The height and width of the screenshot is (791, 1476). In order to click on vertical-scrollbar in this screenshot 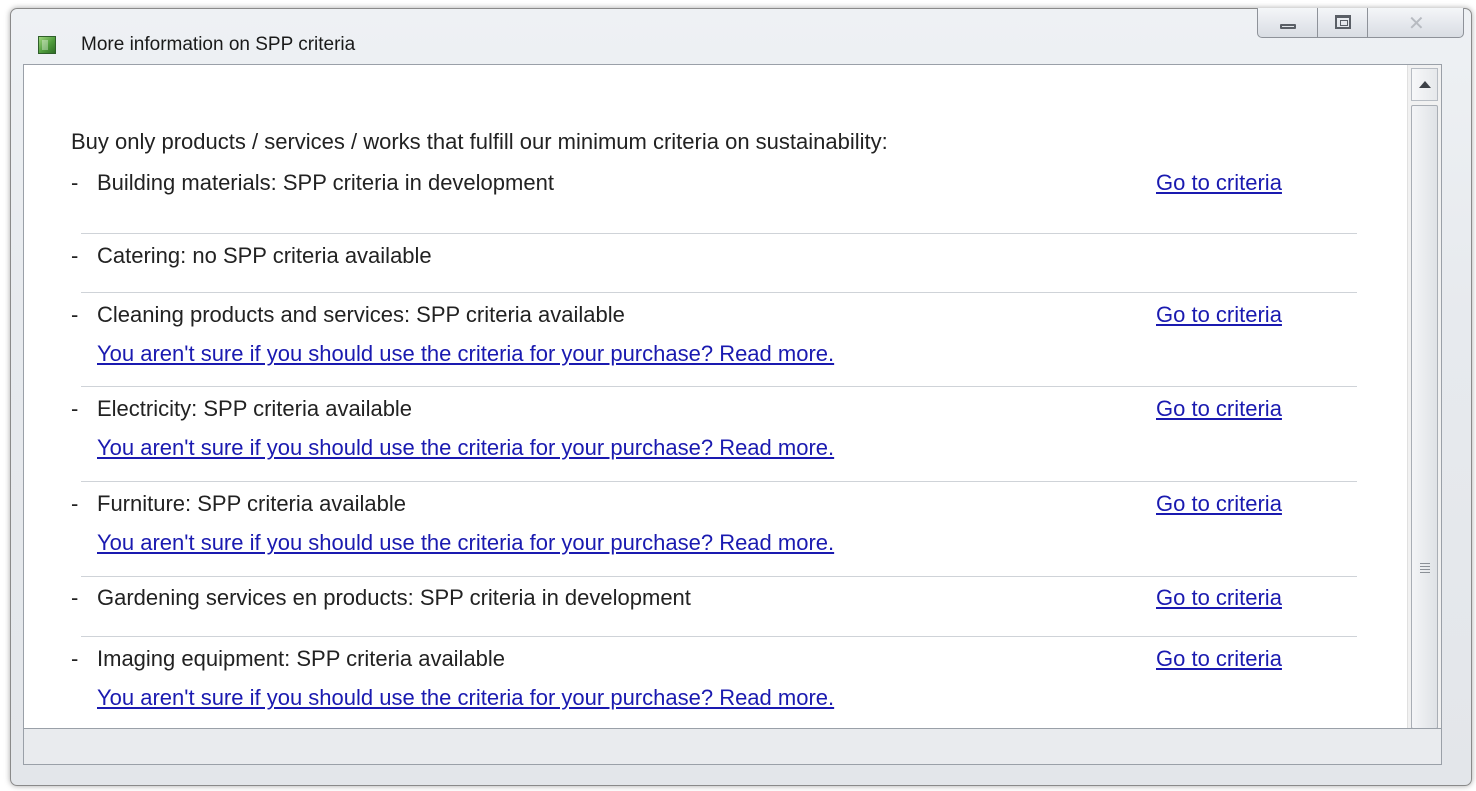, I will do `click(1424, 396)`.